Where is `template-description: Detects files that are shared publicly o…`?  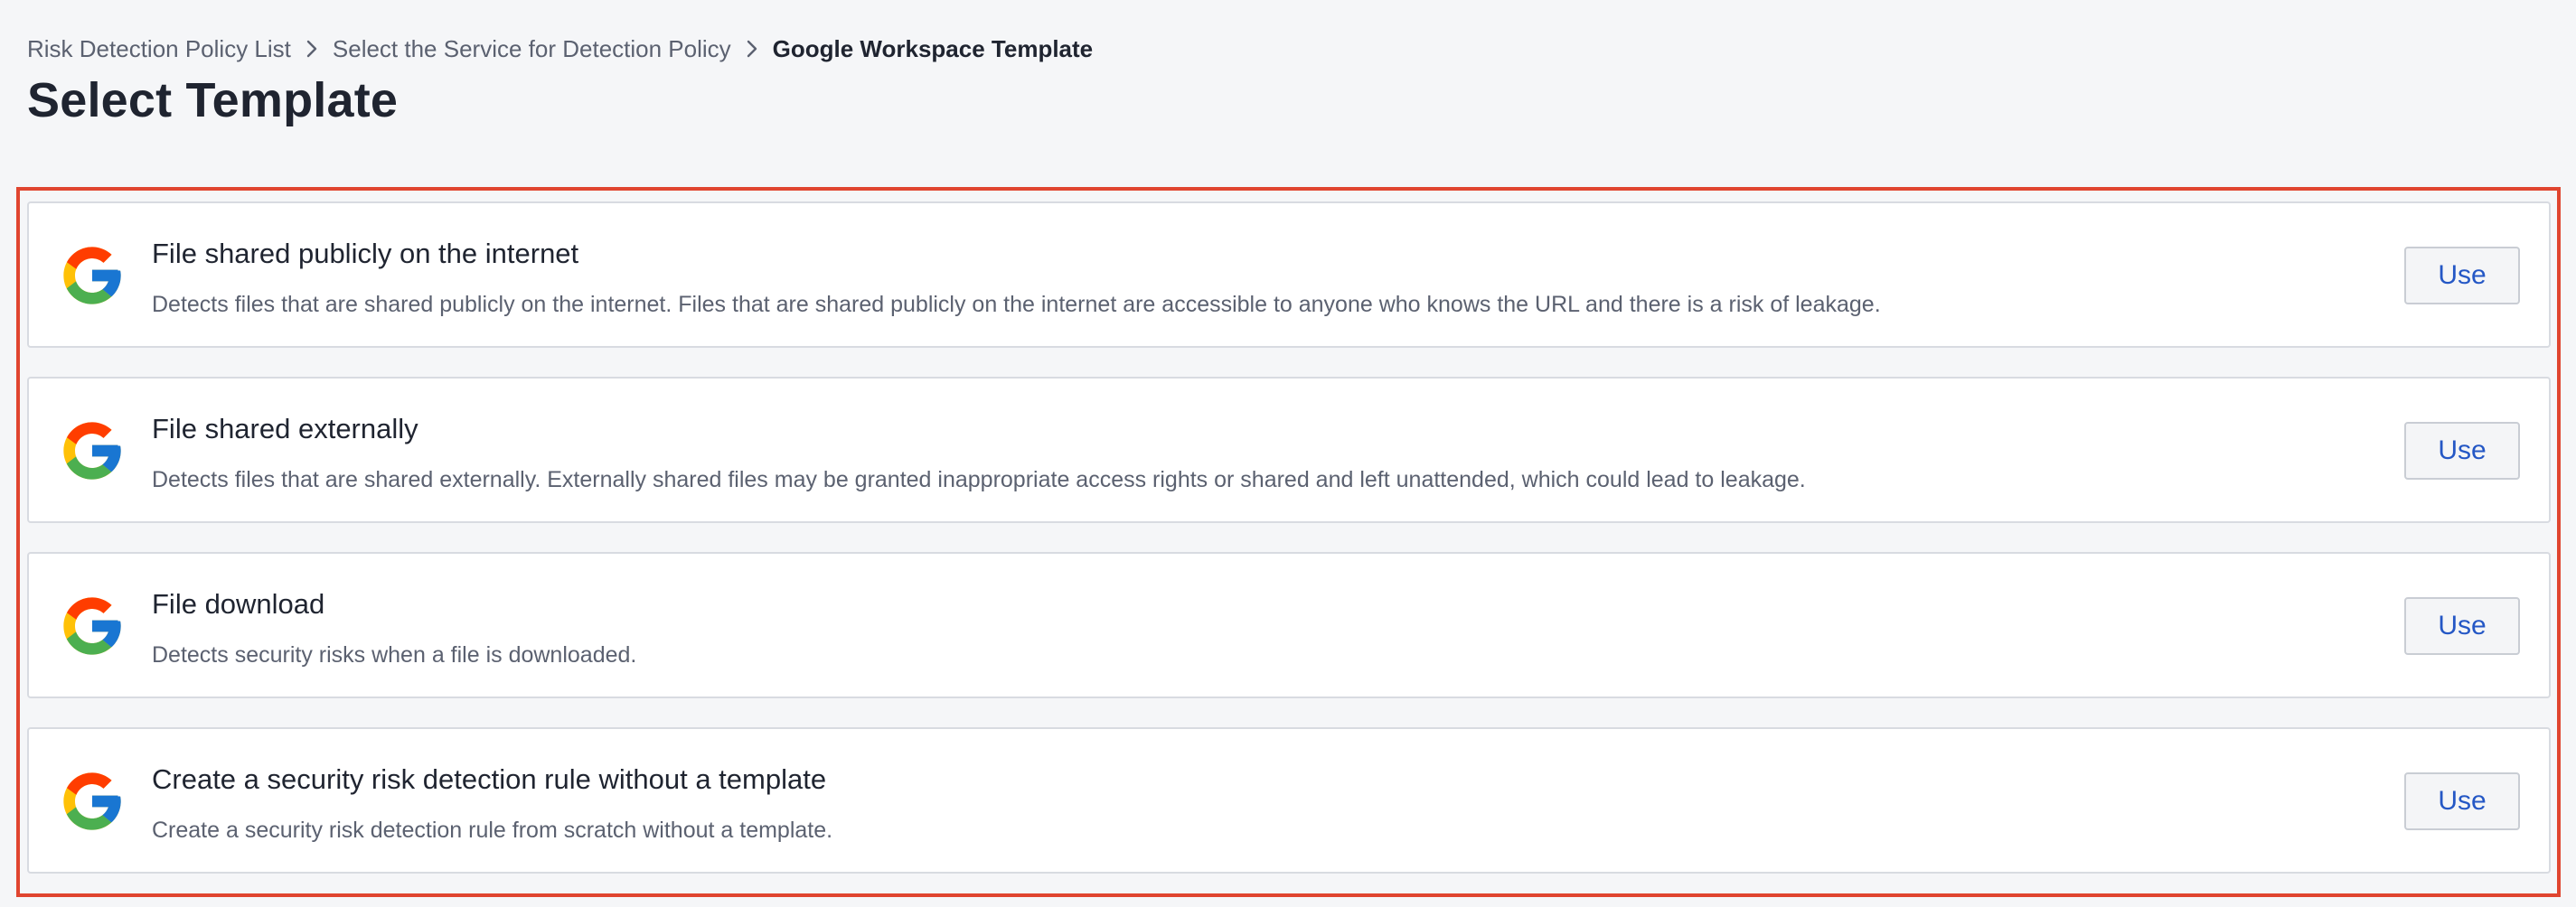 template-description: Detects files that are shared publicly o… is located at coordinates (1017, 304).